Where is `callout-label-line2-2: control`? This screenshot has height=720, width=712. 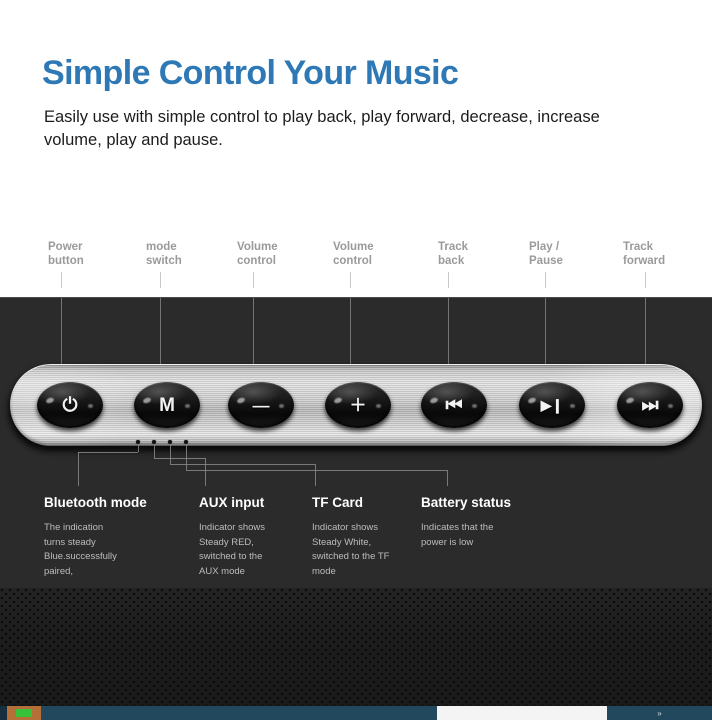 callout-label-line2-2: control is located at coordinates (256, 260).